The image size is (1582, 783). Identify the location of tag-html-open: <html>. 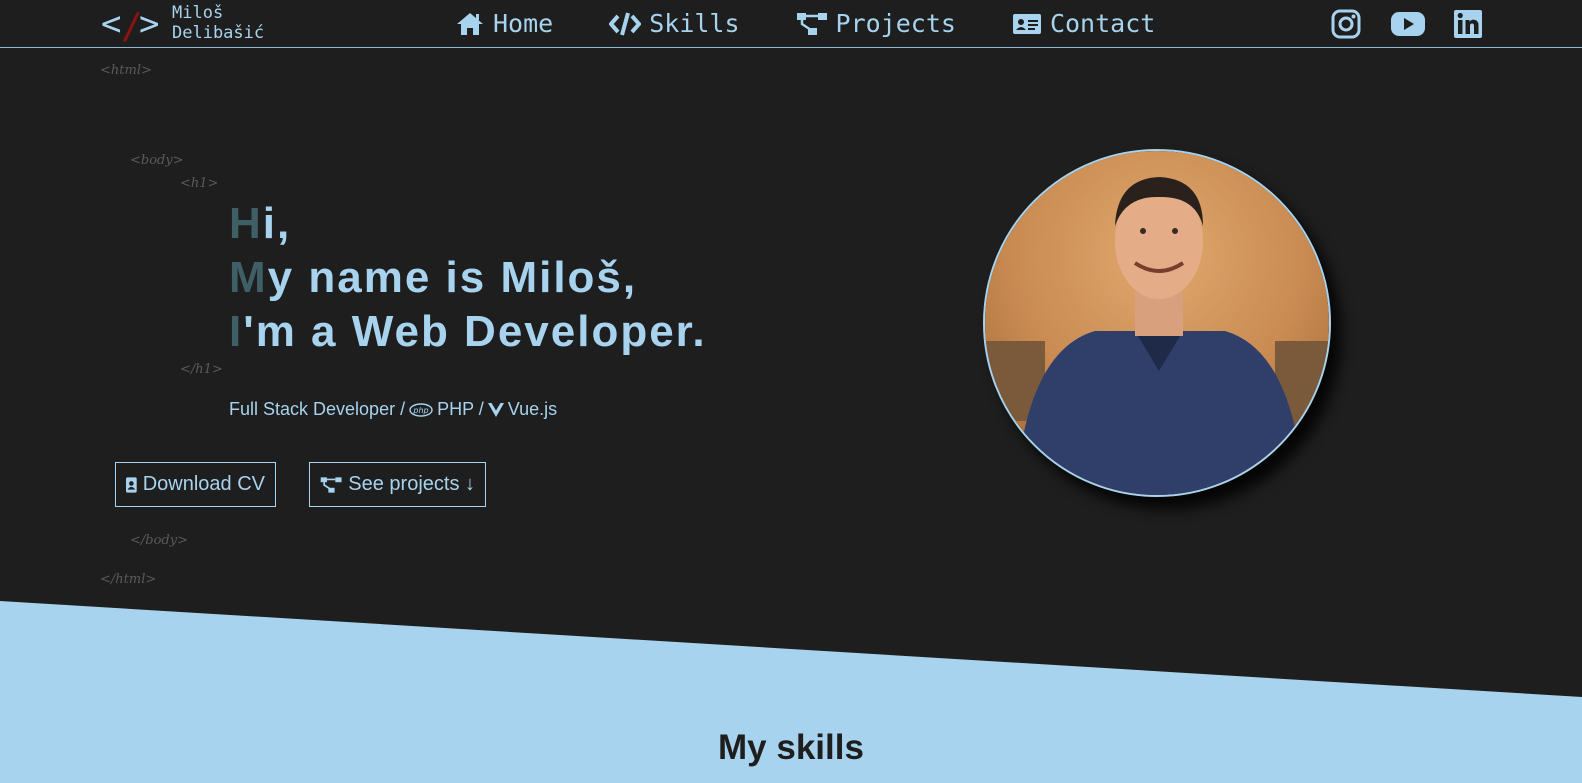
(126, 70).